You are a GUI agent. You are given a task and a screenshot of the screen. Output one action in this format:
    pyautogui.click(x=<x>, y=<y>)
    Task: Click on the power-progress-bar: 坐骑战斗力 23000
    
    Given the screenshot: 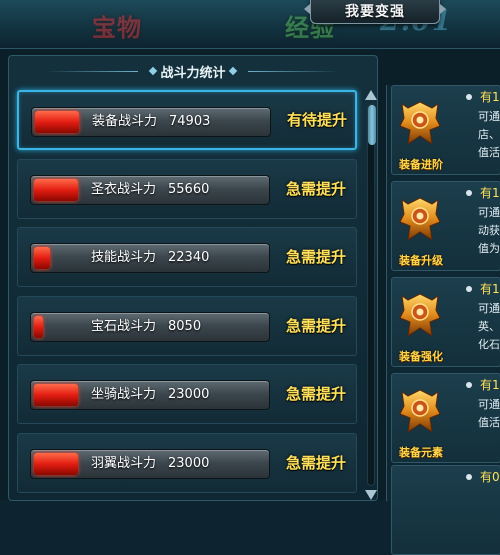 What is the action you would take?
    pyautogui.click(x=150, y=395)
    